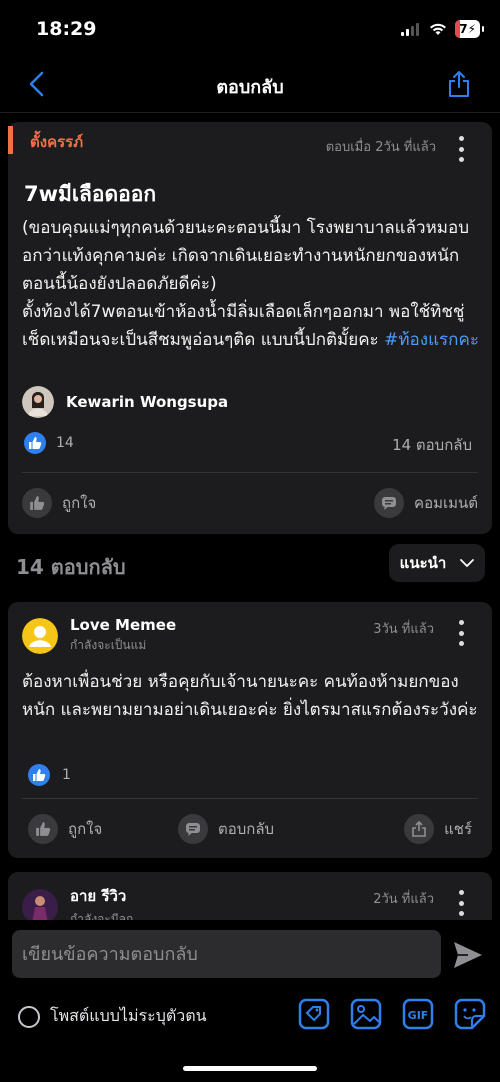 The width and height of the screenshot is (500, 1082). I want to click on nav-bar: ตอบกลับ, so click(250, 85).